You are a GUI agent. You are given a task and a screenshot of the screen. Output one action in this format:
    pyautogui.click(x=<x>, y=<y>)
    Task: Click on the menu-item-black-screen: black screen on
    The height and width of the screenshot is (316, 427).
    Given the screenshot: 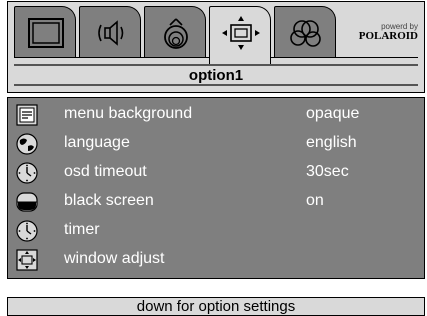 What is the action you would take?
    pyautogui.click(x=216, y=202)
    